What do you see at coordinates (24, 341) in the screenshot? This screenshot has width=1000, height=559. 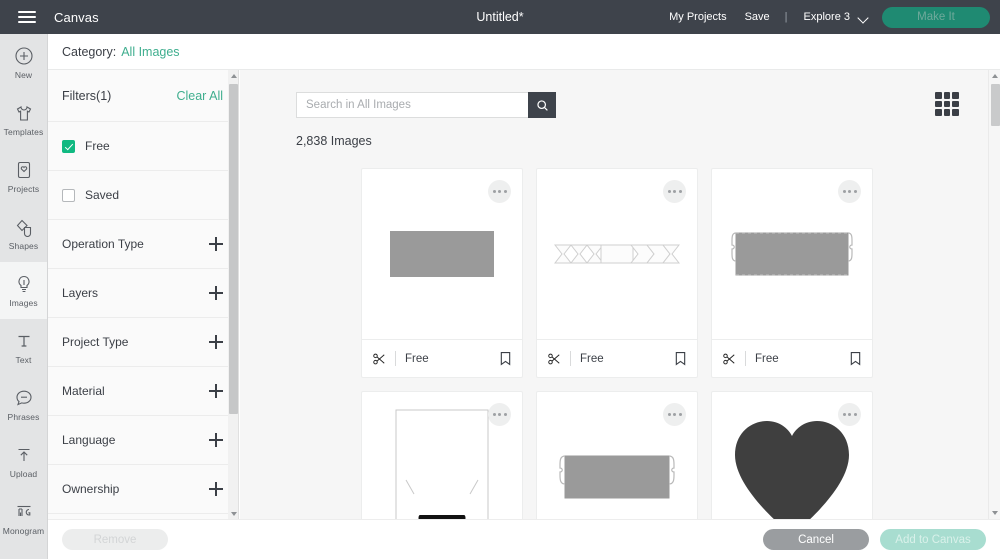 I see `text-t-icon` at bounding box center [24, 341].